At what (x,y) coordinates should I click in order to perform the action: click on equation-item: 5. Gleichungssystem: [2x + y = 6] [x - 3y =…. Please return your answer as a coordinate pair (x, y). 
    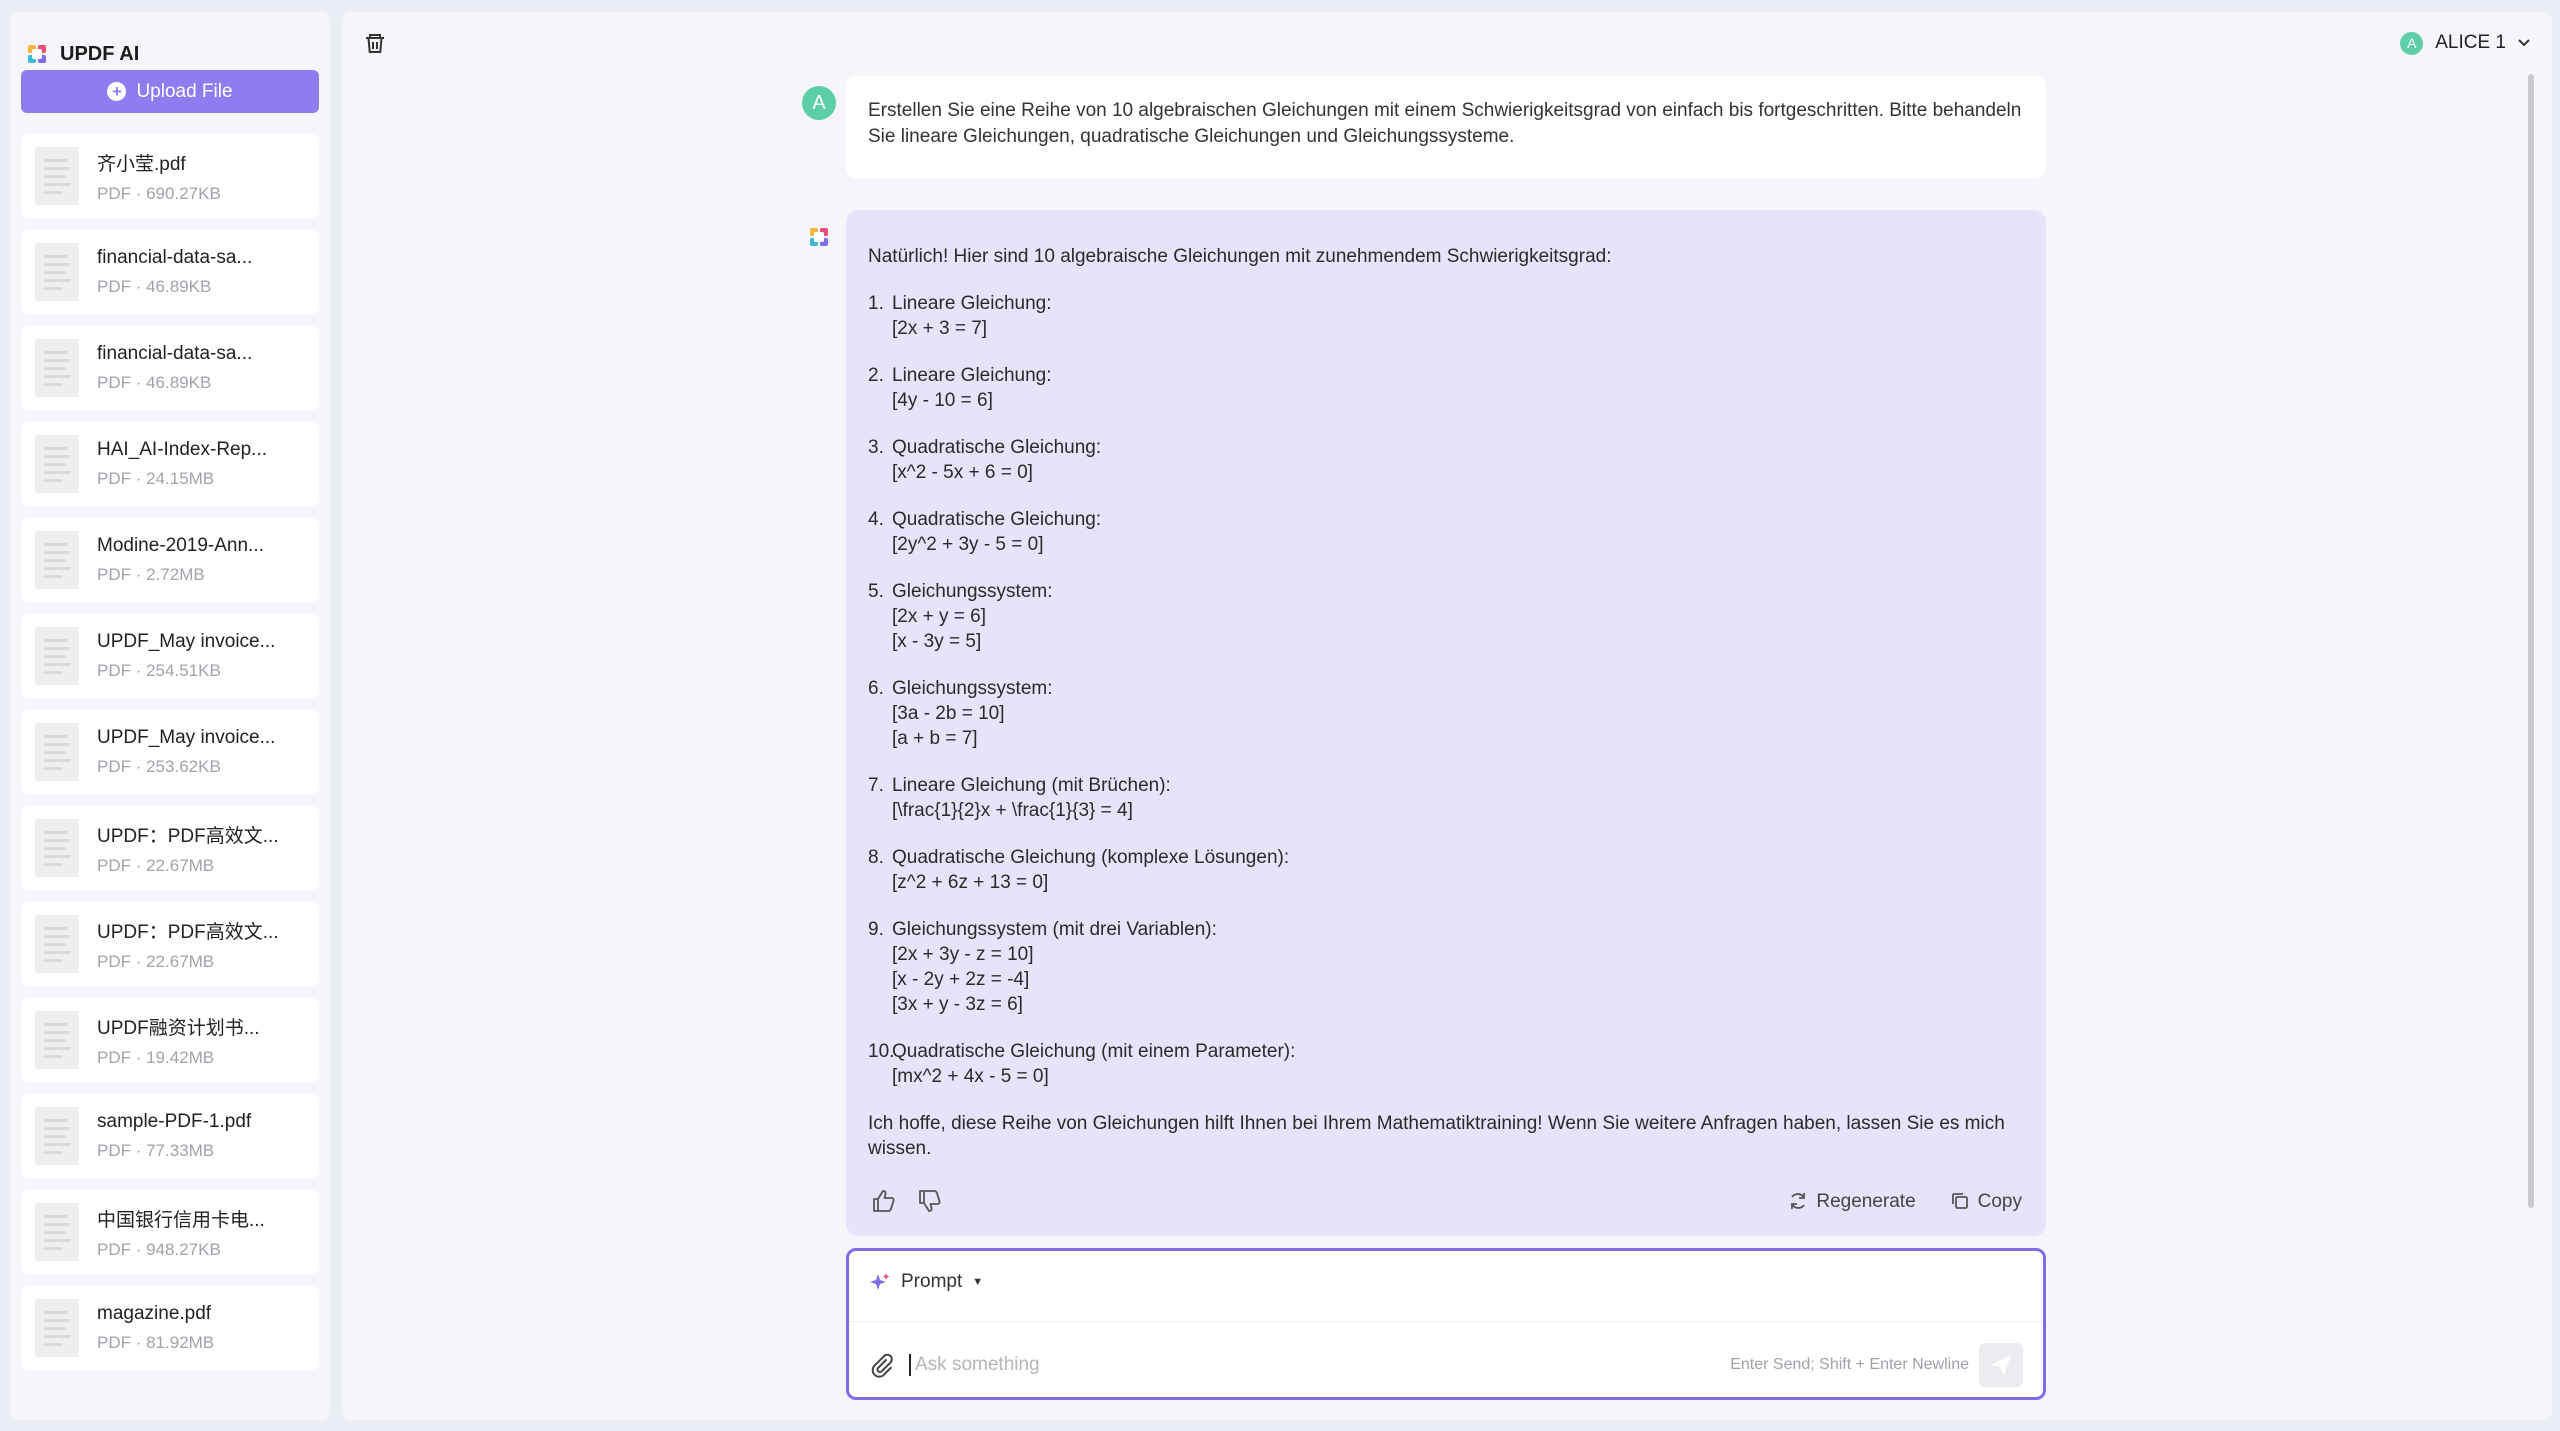
    Looking at the image, I should click on (1446, 616).